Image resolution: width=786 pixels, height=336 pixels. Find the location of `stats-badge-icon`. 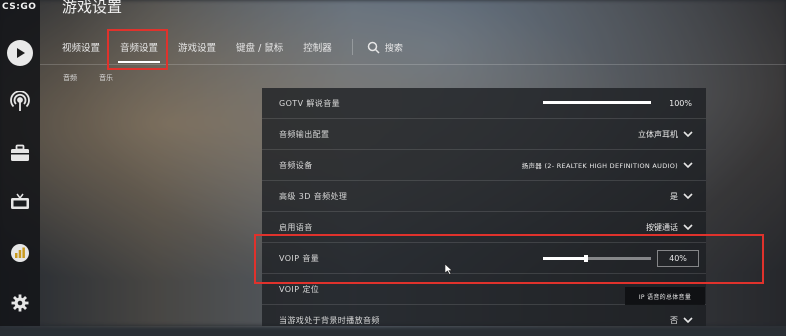

stats-badge-icon is located at coordinates (20, 253).